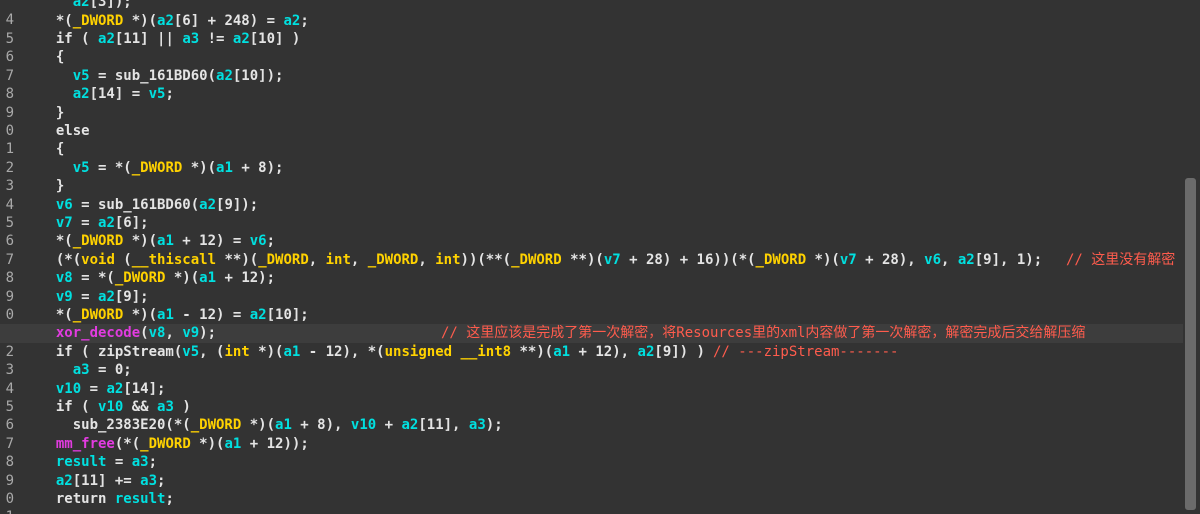 This screenshot has height=514, width=1200. What do you see at coordinates (157, 204) in the screenshot?
I see `code-text: v6 = sub_161BD60(a2[9]);` at bounding box center [157, 204].